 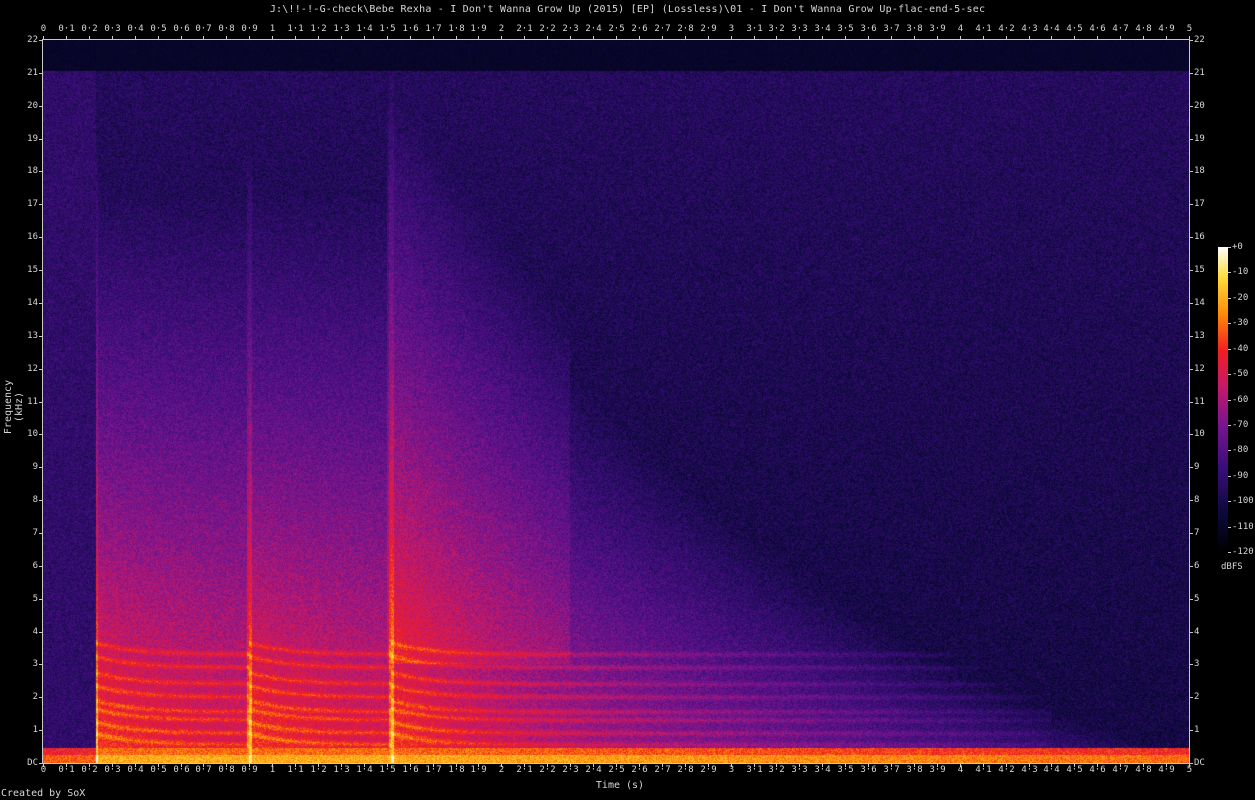 What do you see at coordinates (620, 785) in the screenshot?
I see `x-axis-label: Time (s)` at bounding box center [620, 785].